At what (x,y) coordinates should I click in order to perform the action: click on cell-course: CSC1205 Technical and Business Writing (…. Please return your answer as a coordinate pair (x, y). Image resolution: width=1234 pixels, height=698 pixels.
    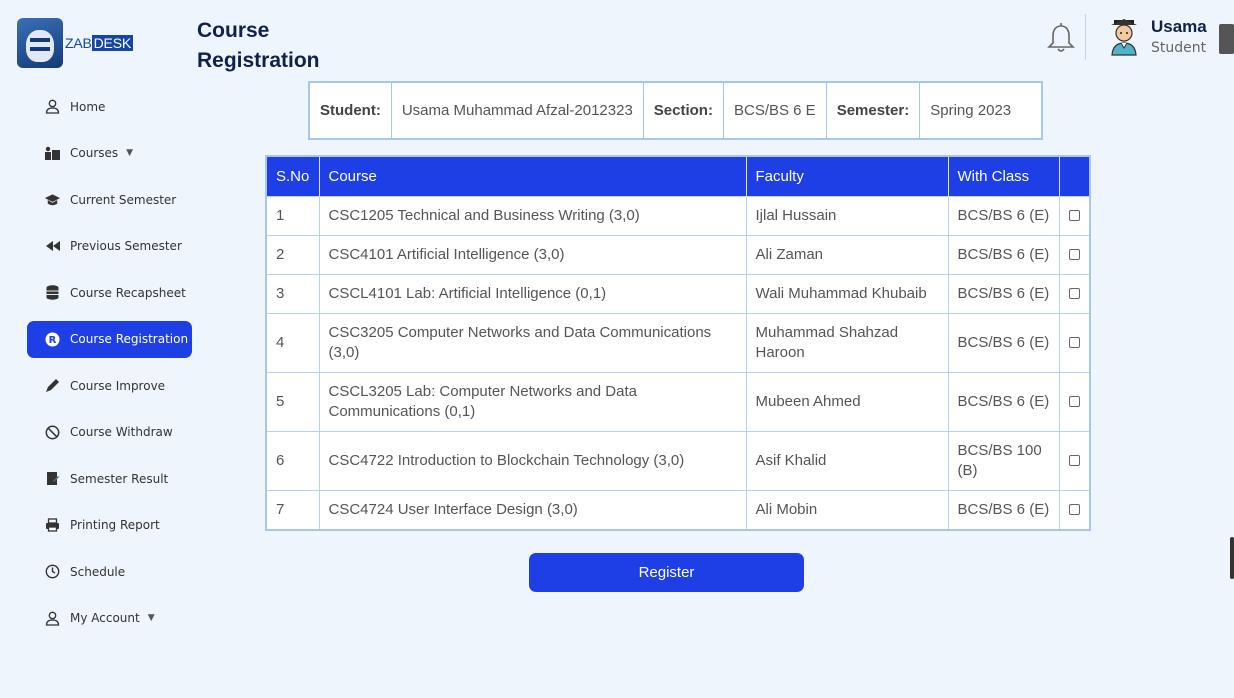
    Looking at the image, I should click on (533, 215).